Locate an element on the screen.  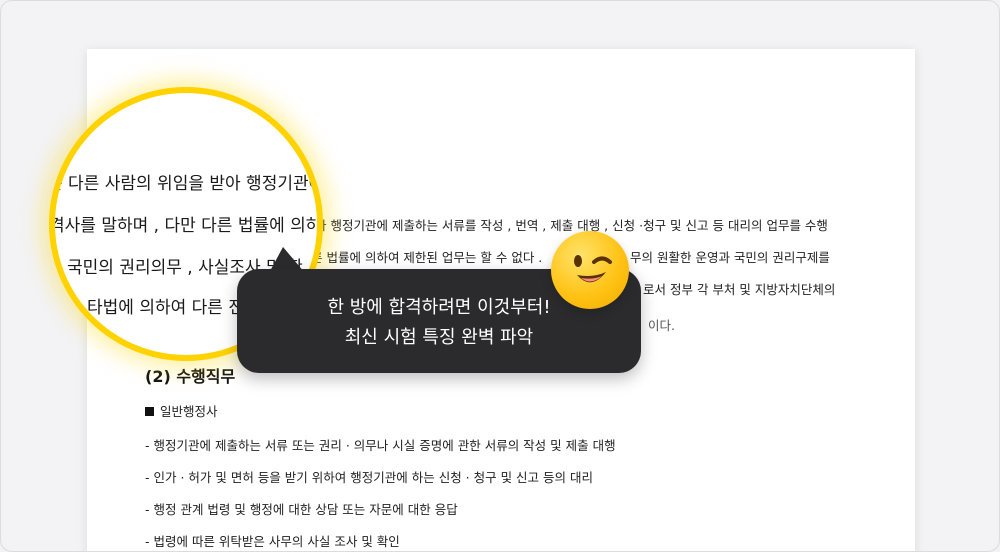
square-bullet-icon is located at coordinates (149, 411).